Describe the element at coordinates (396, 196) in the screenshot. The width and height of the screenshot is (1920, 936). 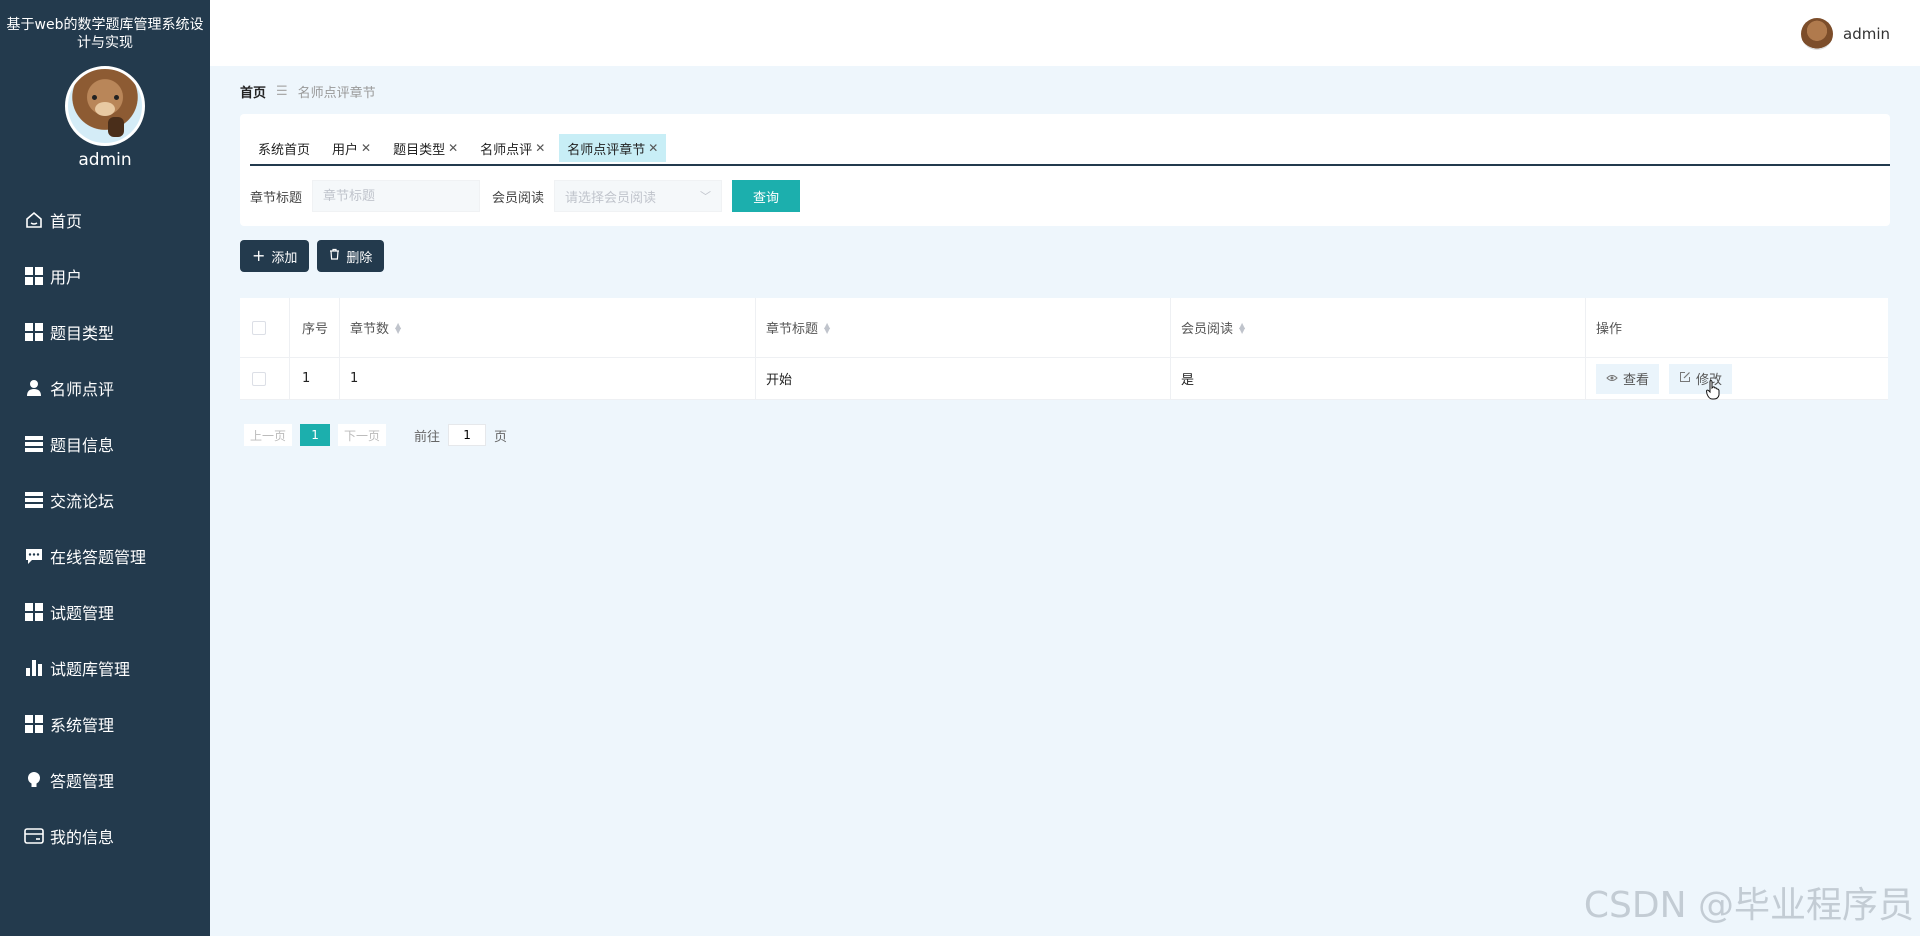
I see `chapter-title-input` at that location.